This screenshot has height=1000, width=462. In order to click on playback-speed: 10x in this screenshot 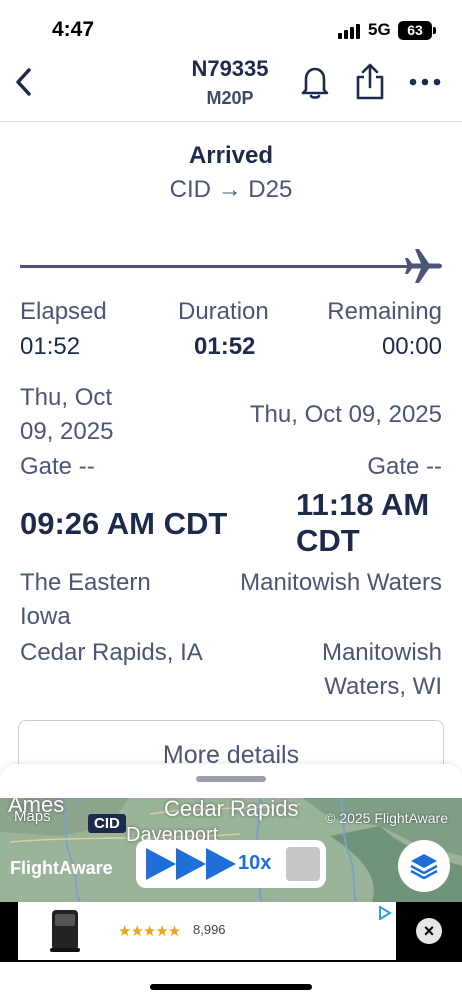, I will do `click(254, 863)`.